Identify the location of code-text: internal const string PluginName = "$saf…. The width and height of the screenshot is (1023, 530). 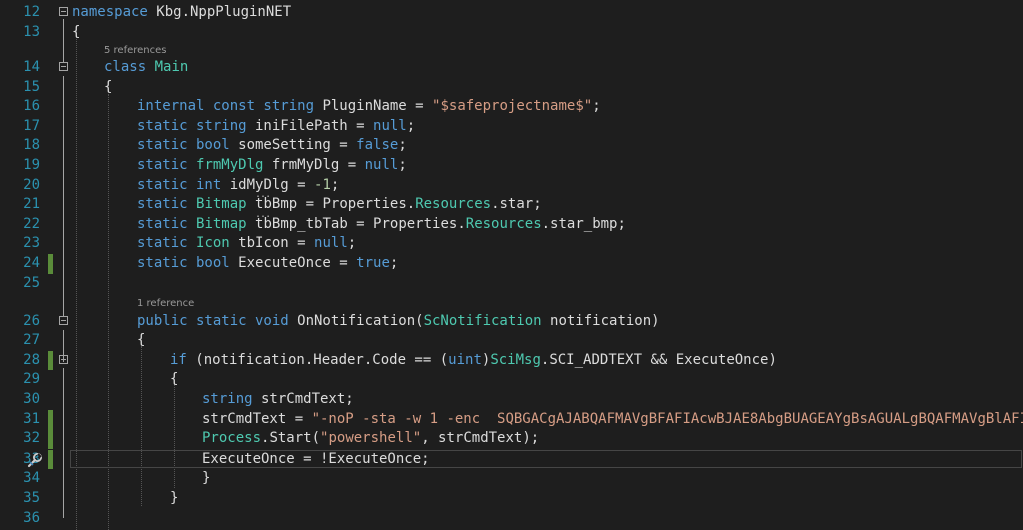
(369, 107).